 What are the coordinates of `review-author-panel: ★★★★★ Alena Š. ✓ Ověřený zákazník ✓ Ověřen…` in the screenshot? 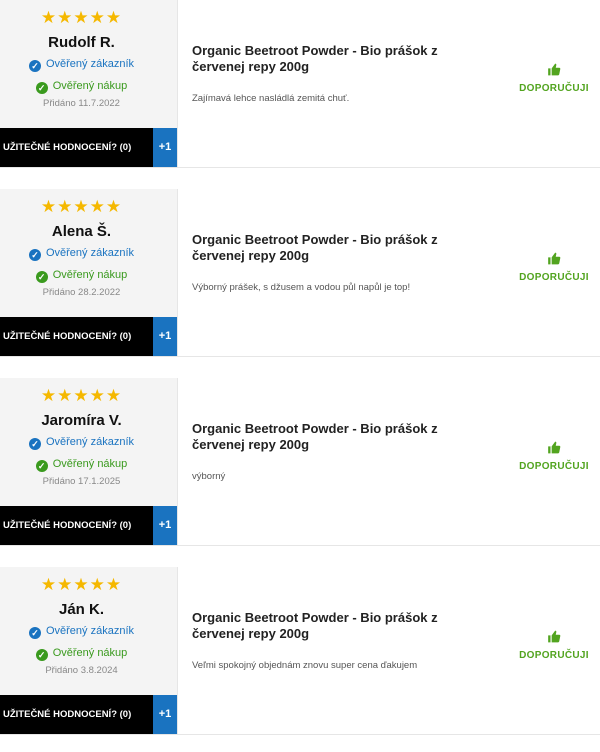 It's located at (89, 272).